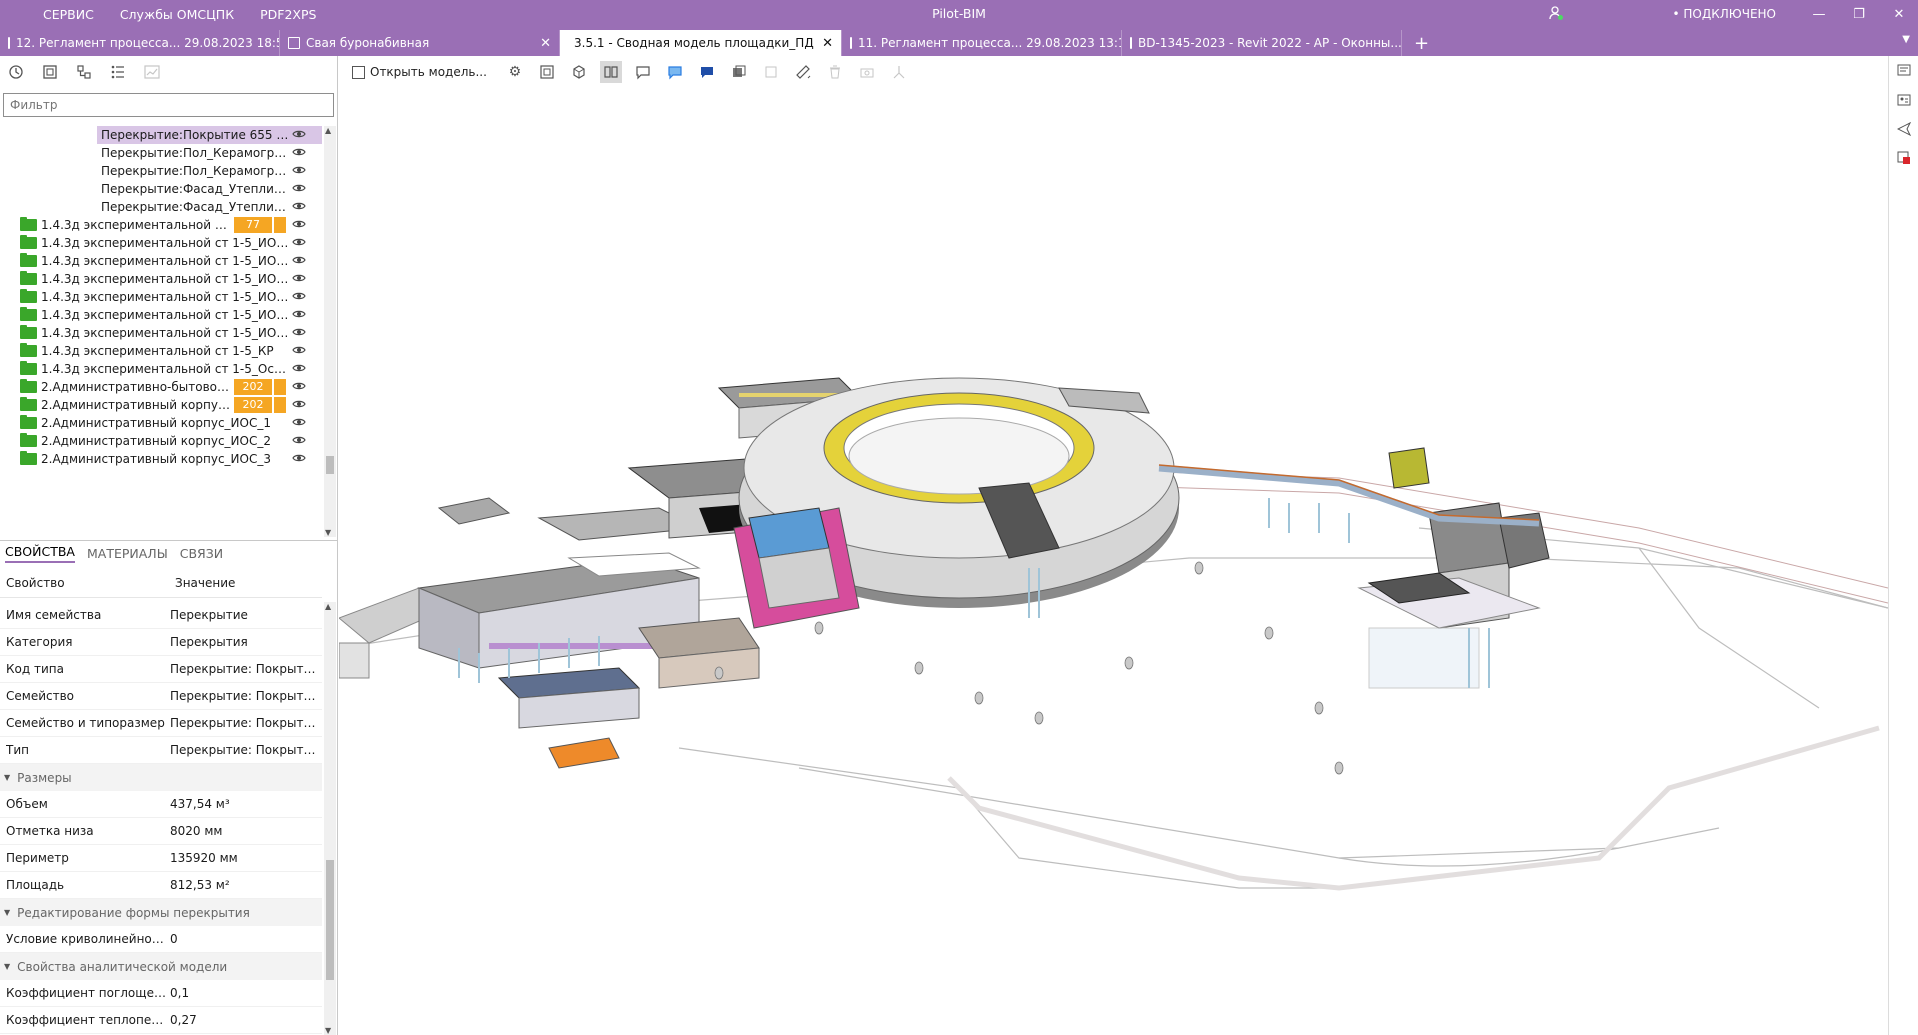  What do you see at coordinates (201, 553) in the screenshot?
I see `tab-links: СВЯЗИ` at bounding box center [201, 553].